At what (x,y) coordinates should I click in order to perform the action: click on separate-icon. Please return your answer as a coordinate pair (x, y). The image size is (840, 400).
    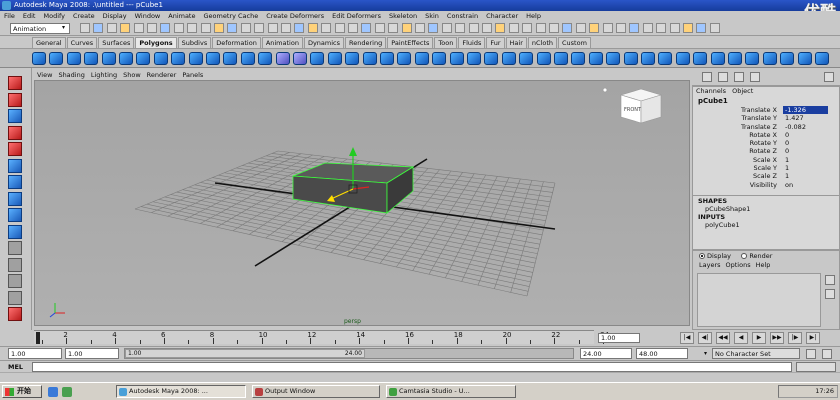
    Looking at the image, I should click on (247, 58).